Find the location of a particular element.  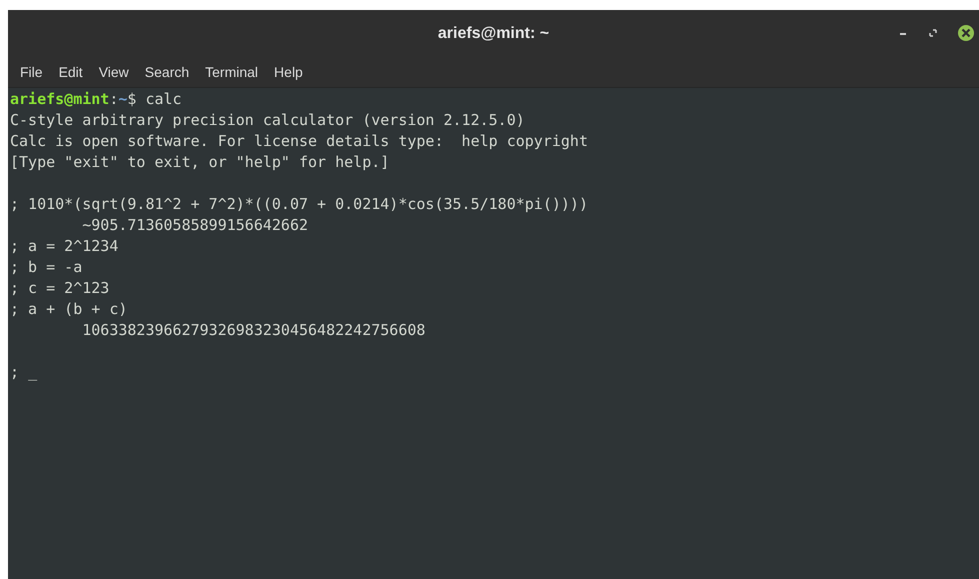

menu-item: Edit is located at coordinates (70, 72).